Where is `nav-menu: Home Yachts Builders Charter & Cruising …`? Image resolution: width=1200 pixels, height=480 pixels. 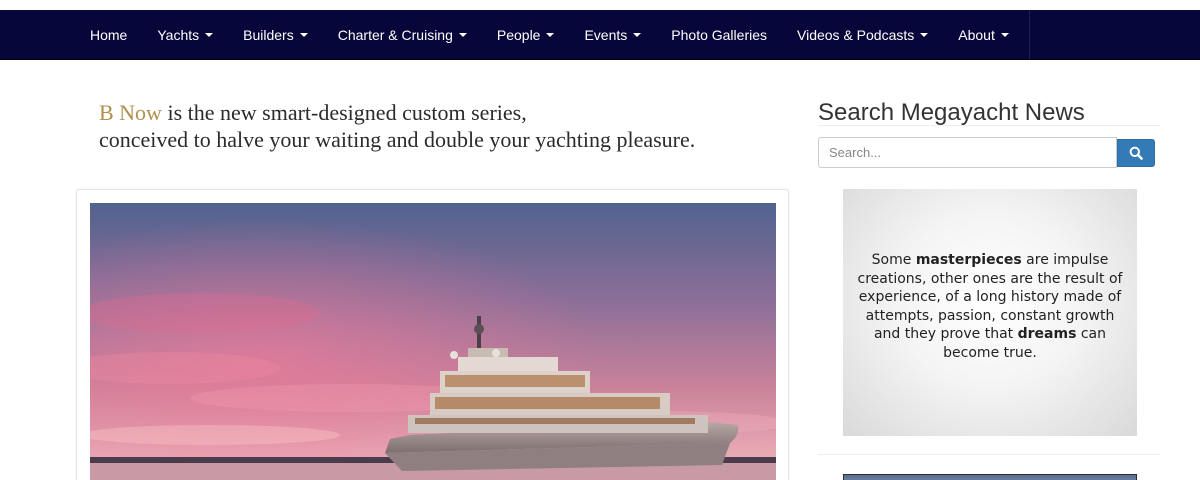 nav-menu: Home Yachts Builders Charter & Cruising … is located at coordinates (549, 35).